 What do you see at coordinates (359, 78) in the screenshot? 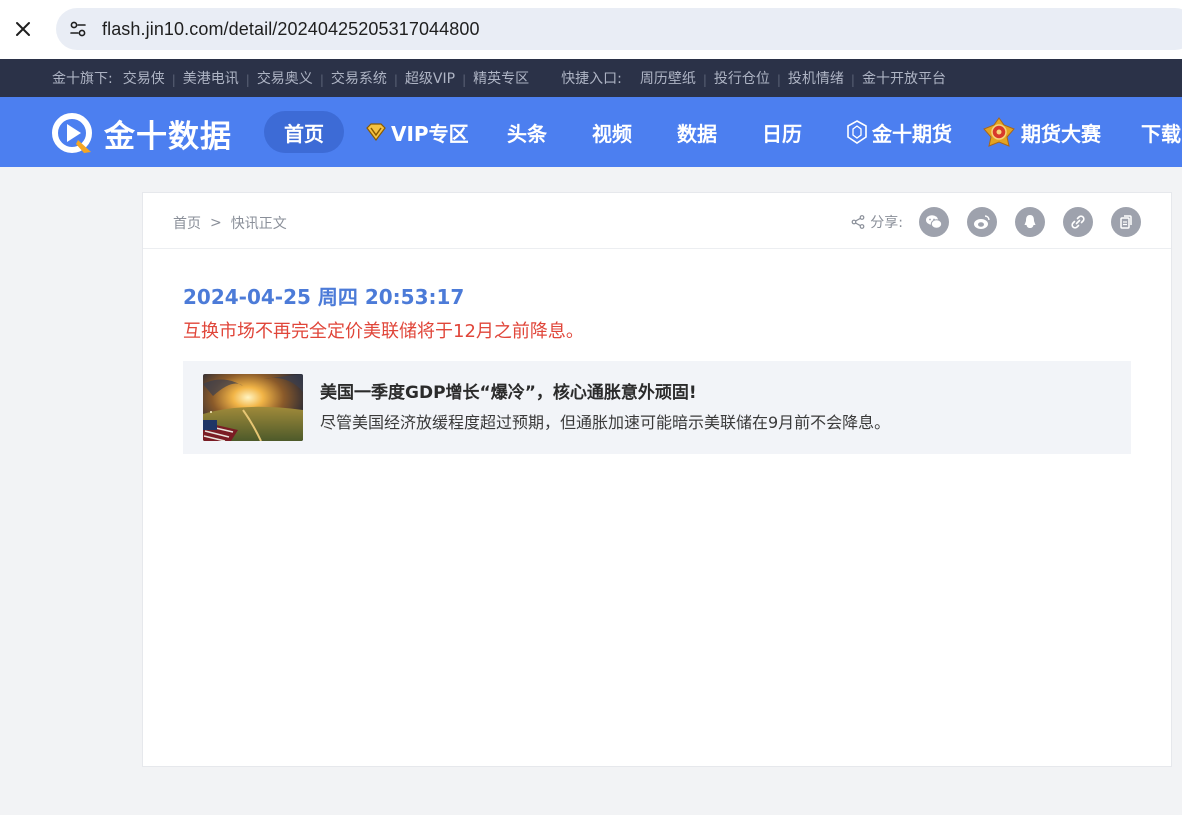
I see `group-link: 交易系统` at bounding box center [359, 78].